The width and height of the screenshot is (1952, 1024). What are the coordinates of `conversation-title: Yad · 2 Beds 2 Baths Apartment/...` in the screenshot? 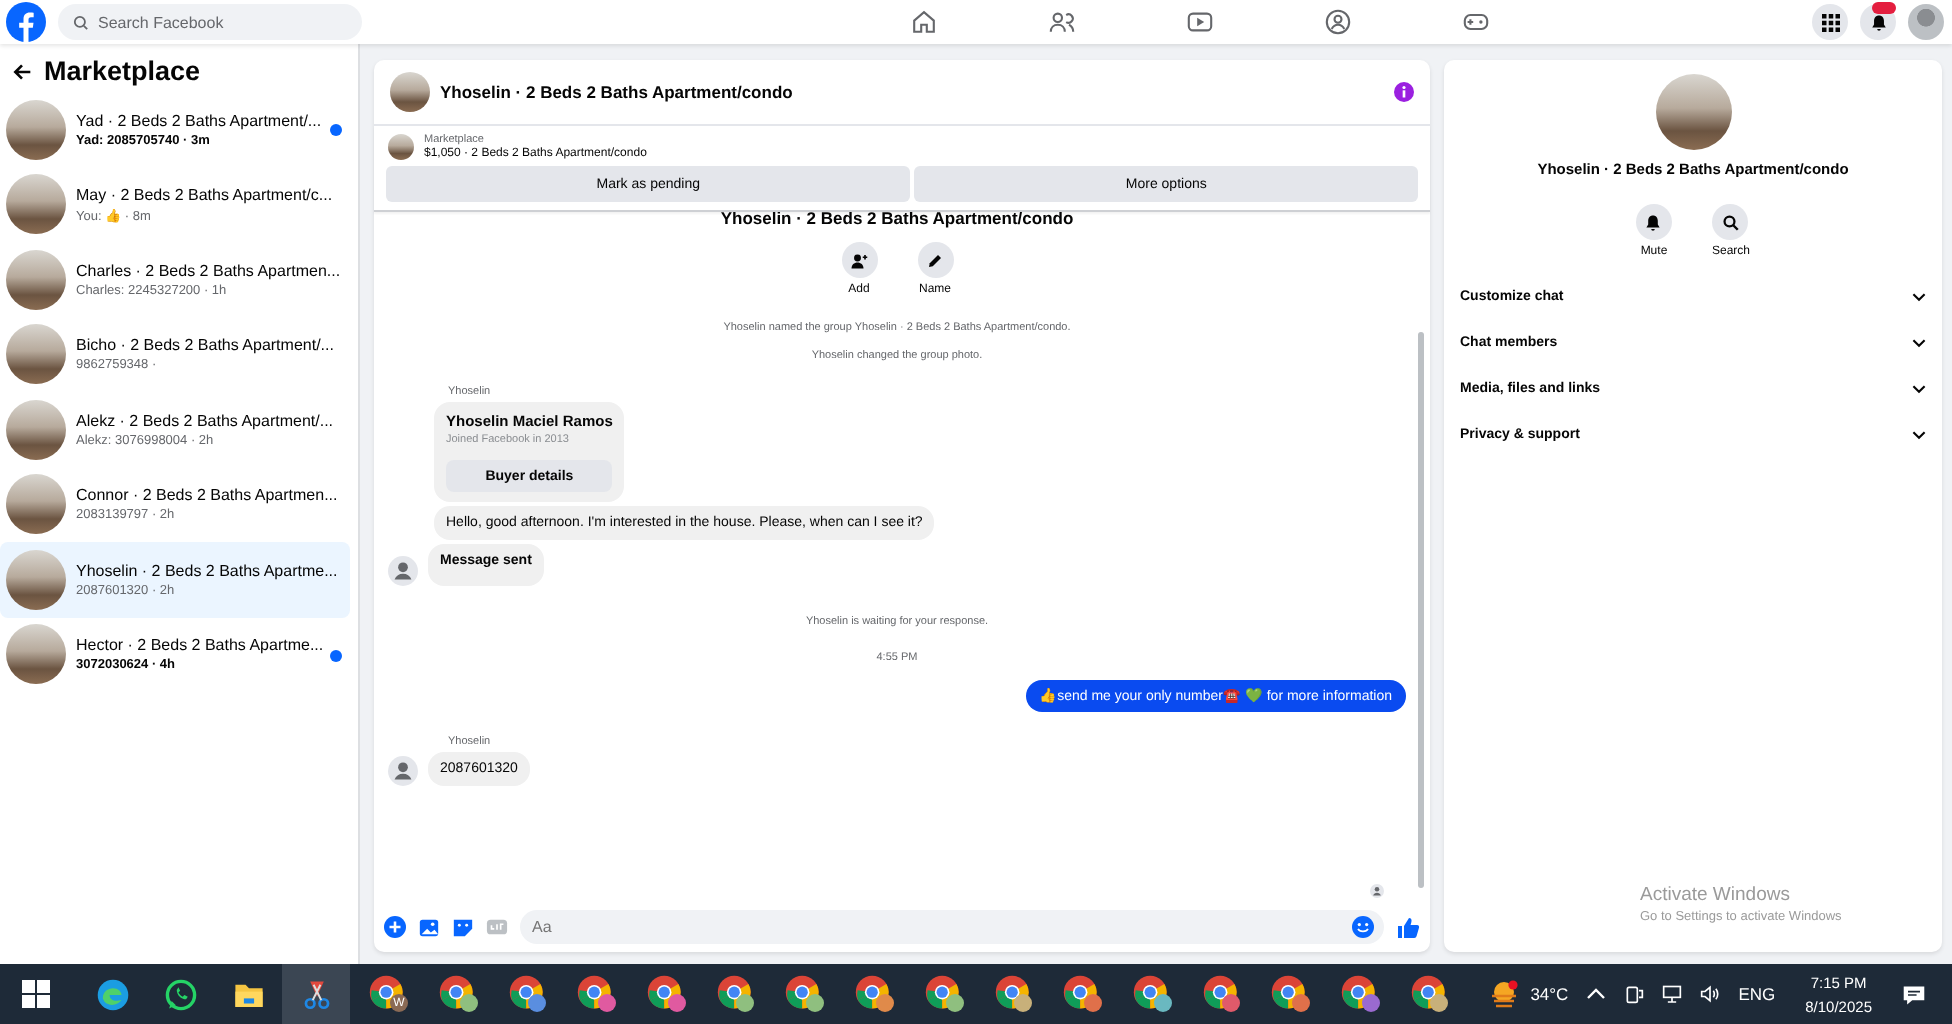 It's located at (199, 120).